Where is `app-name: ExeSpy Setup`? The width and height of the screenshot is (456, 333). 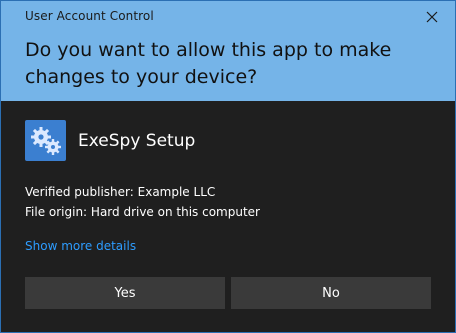
app-name: ExeSpy Setup is located at coordinates (137, 140).